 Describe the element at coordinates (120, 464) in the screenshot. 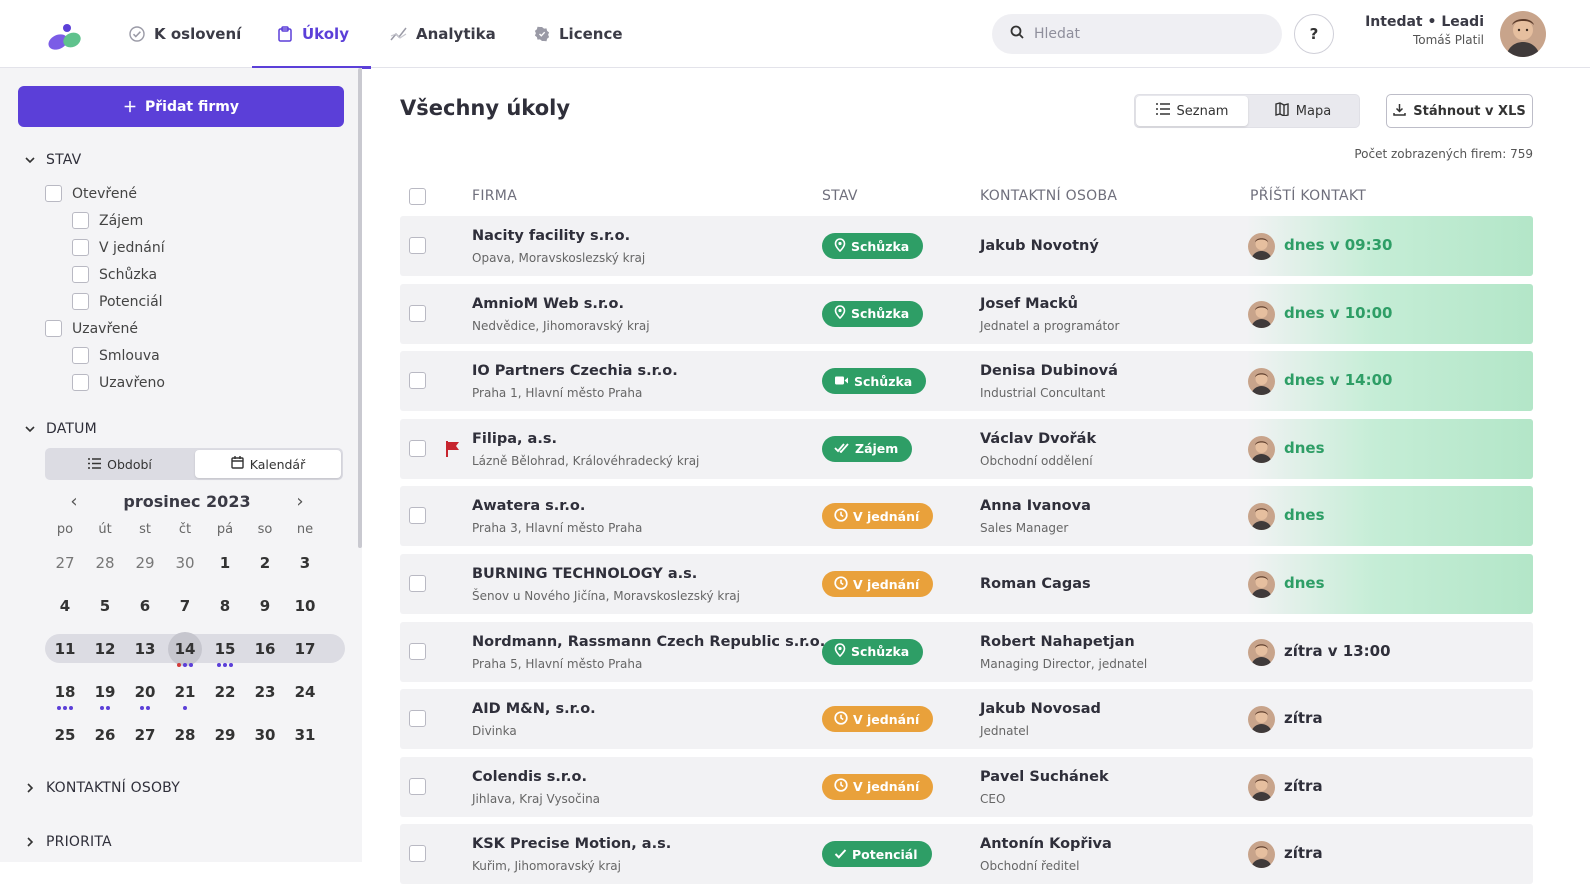

I see `period-tab: Období` at that location.